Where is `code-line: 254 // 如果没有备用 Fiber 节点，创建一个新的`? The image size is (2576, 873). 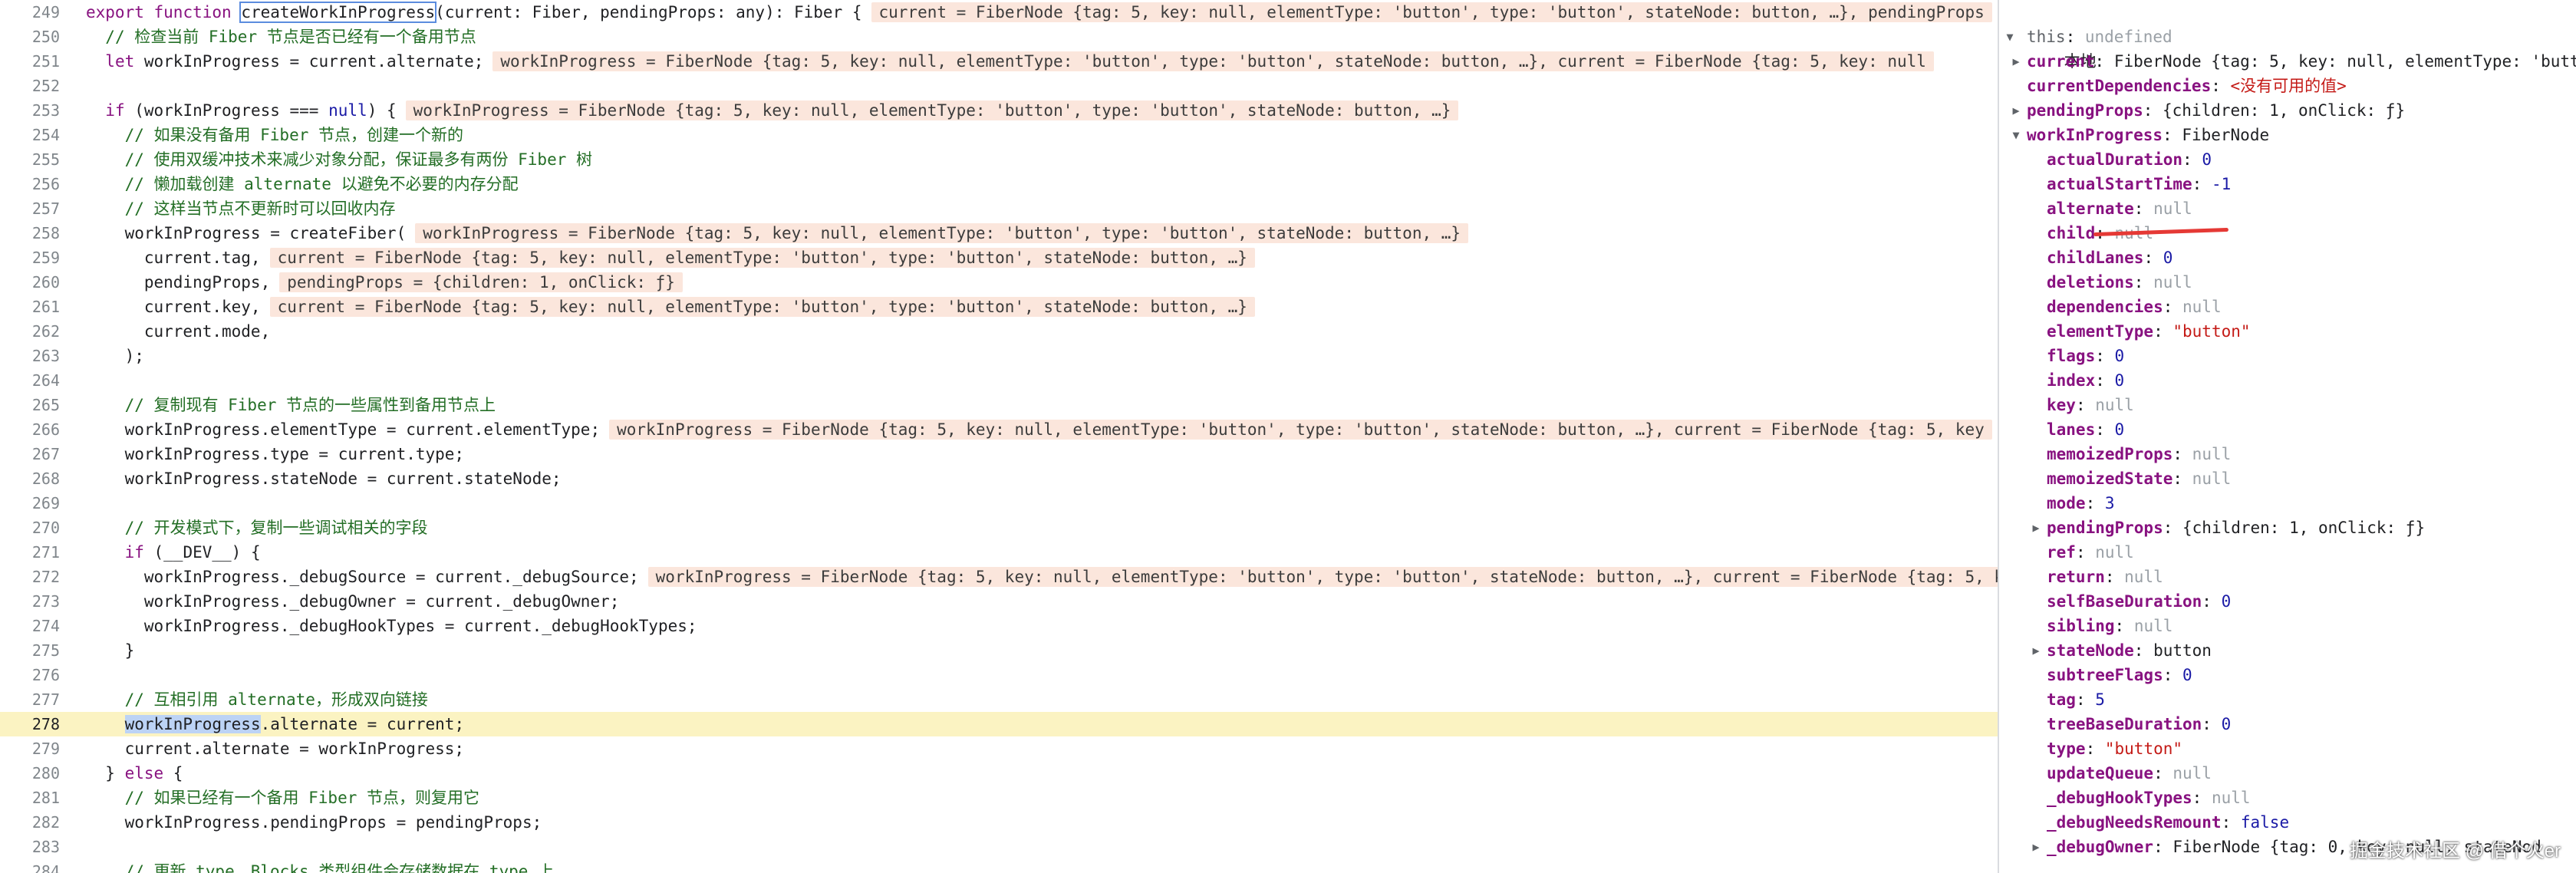 code-line: 254 // 如果没有备用 Fiber 节点，创建一个新的 is located at coordinates (999, 135).